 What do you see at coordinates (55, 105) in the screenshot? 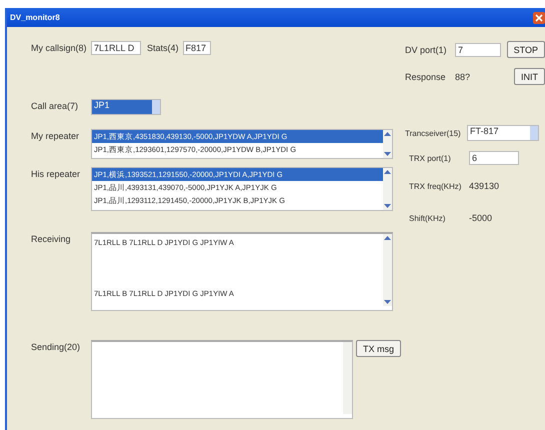
I see `field-label: Call area(7)` at bounding box center [55, 105].